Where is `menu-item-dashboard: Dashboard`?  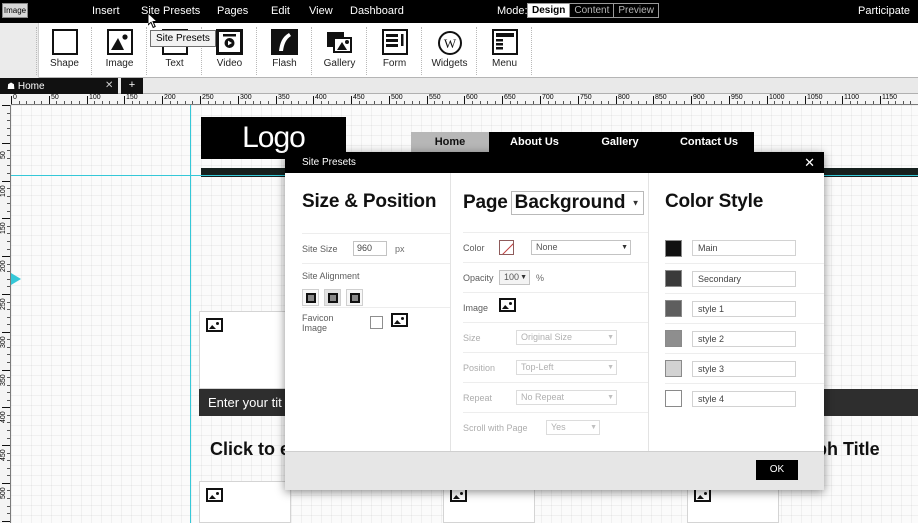 menu-item-dashboard: Dashboard is located at coordinates (377, 11).